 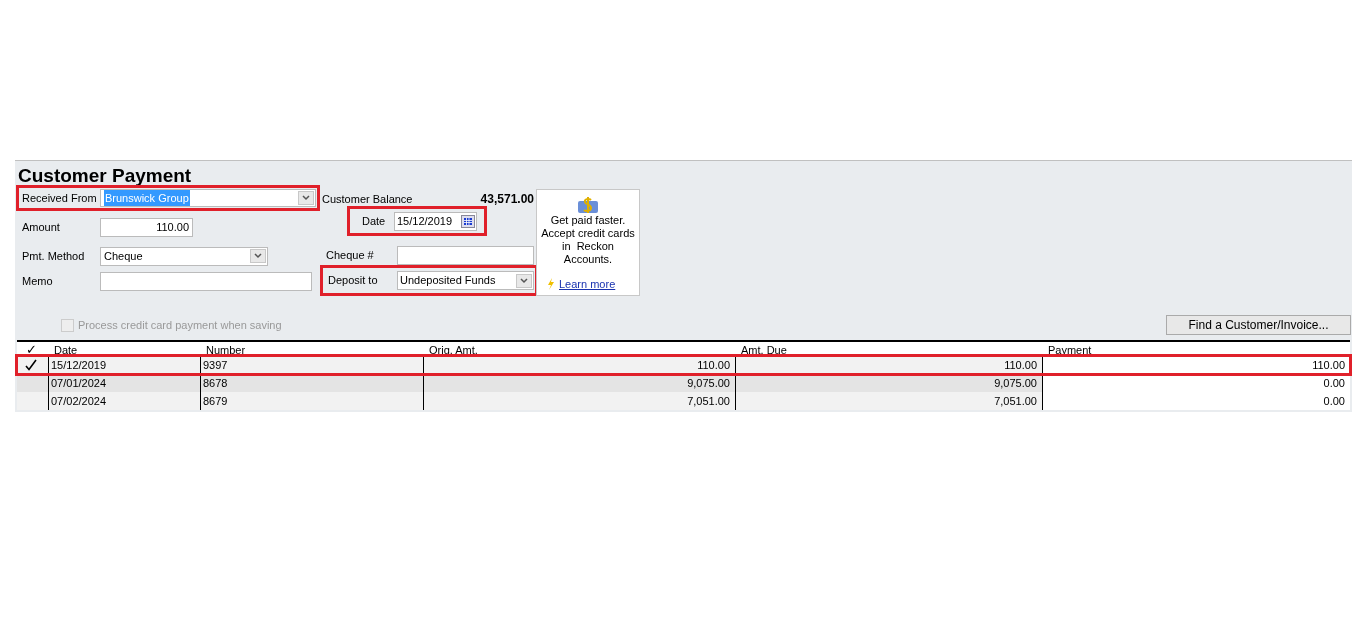 What do you see at coordinates (37, 281) in the screenshot?
I see `field-label: Memo` at bounding box center [37, 281].